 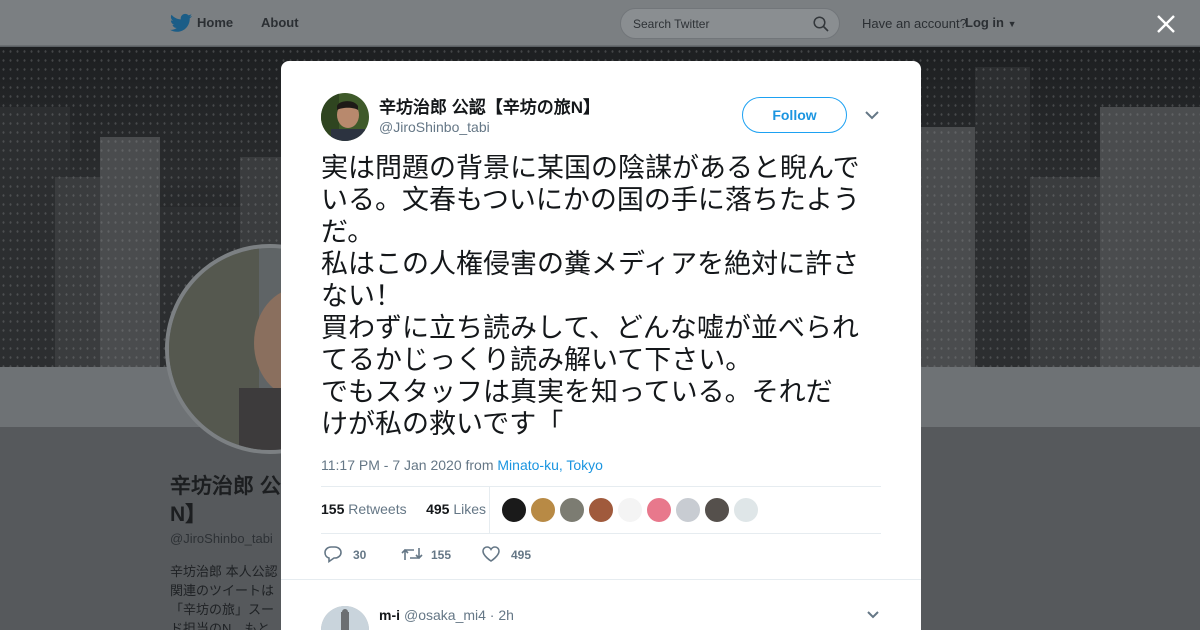 What do you see at coordinates (222, 609) in the screenshot?
I see `bio-line: 「辛坊の旅」スー` at bounding box center [222, 609].